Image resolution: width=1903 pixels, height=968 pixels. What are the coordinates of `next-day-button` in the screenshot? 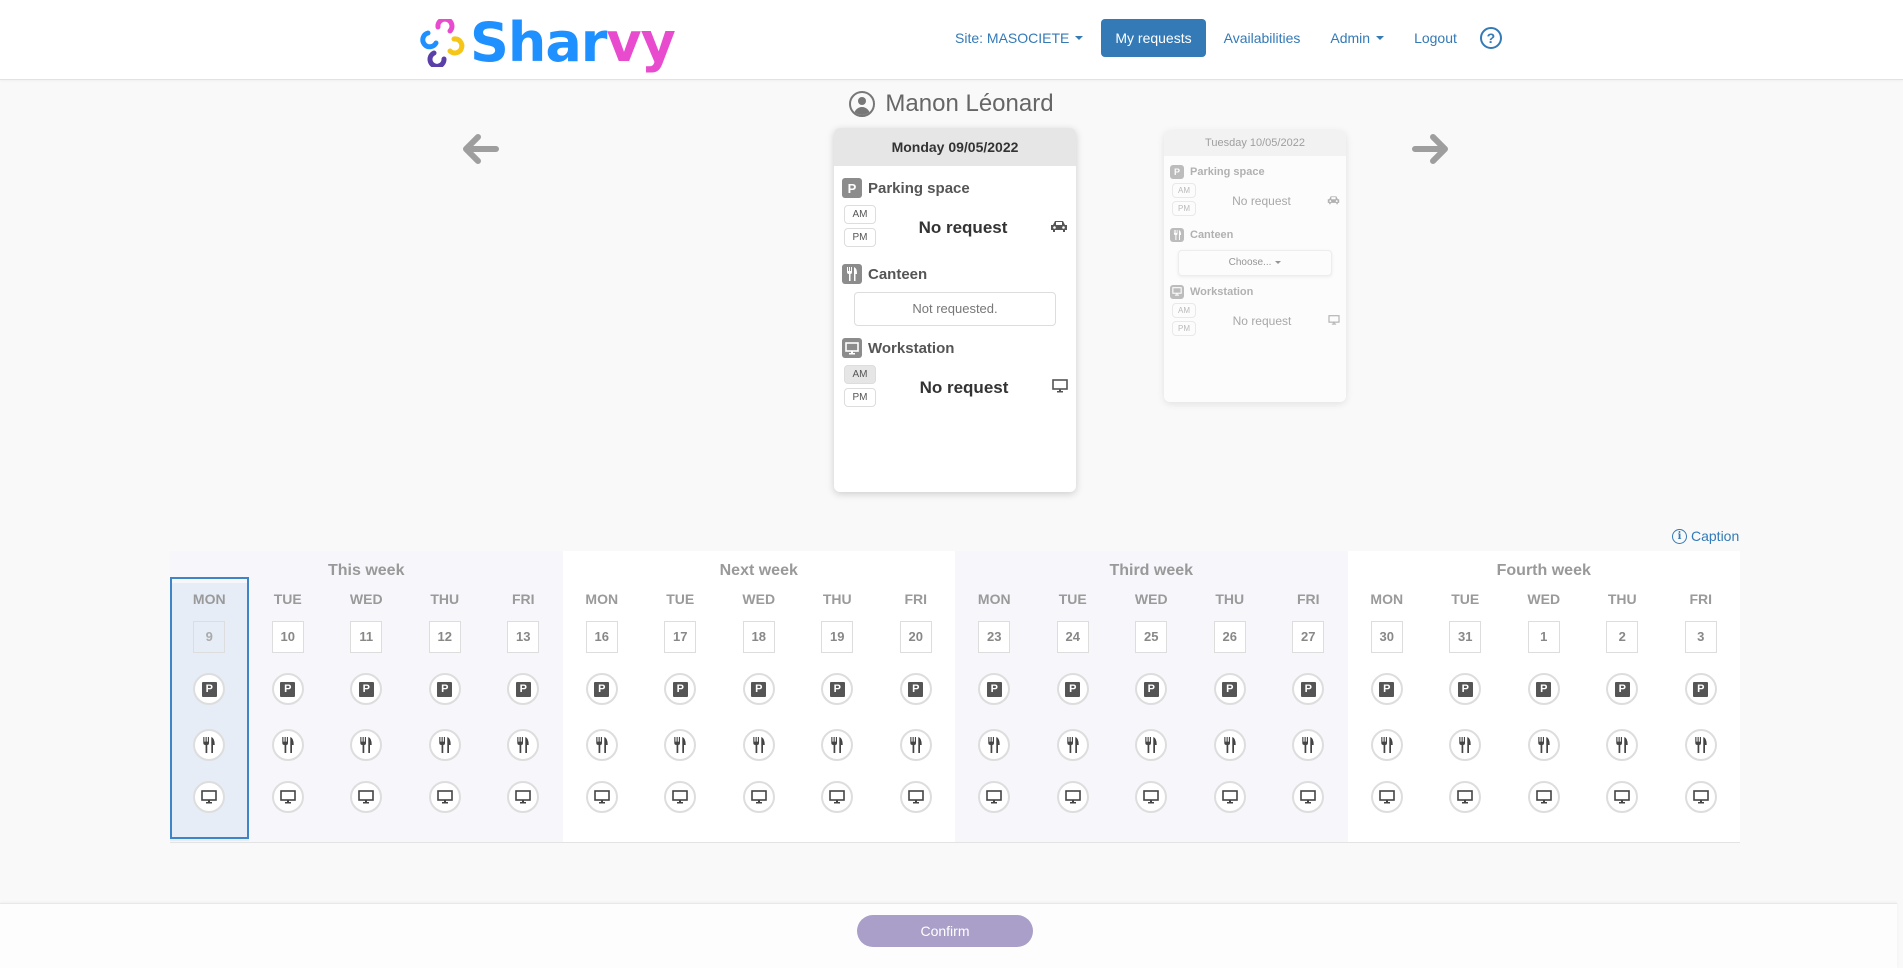 It's located at (1431, 149).